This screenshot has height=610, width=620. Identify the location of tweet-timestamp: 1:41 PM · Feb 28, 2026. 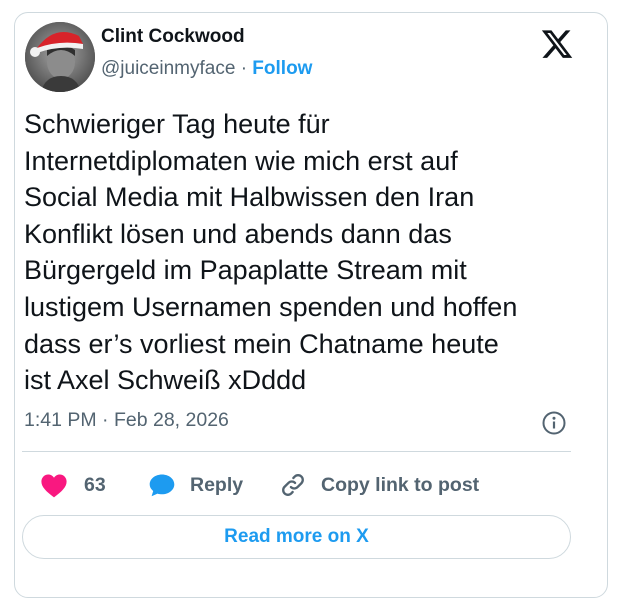
(126, 420).